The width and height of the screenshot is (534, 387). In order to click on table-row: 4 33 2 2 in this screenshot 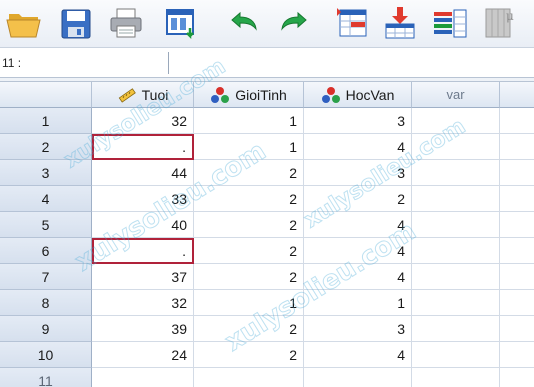, I will do `click(267, 199)`.